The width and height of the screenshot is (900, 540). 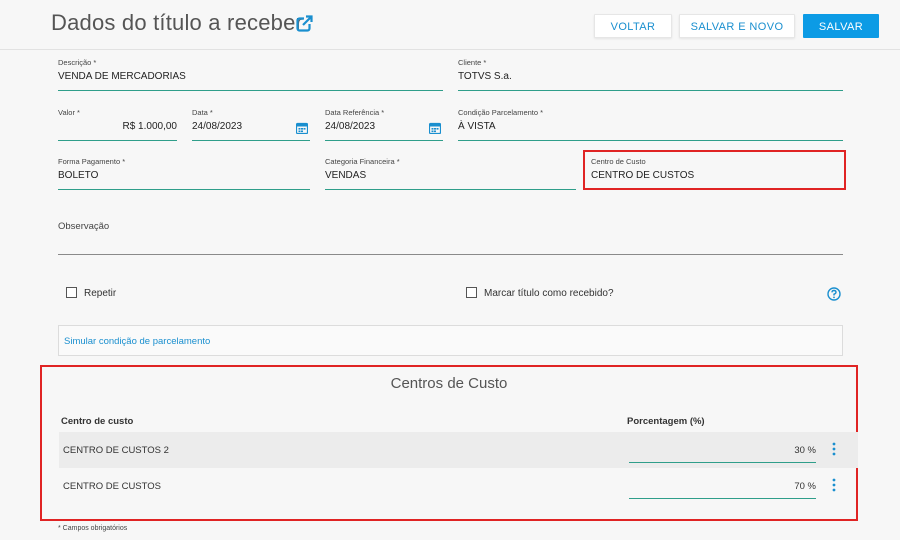 I want to click on data-field: Data * 24/08/2023, so click(x=251, y=124).